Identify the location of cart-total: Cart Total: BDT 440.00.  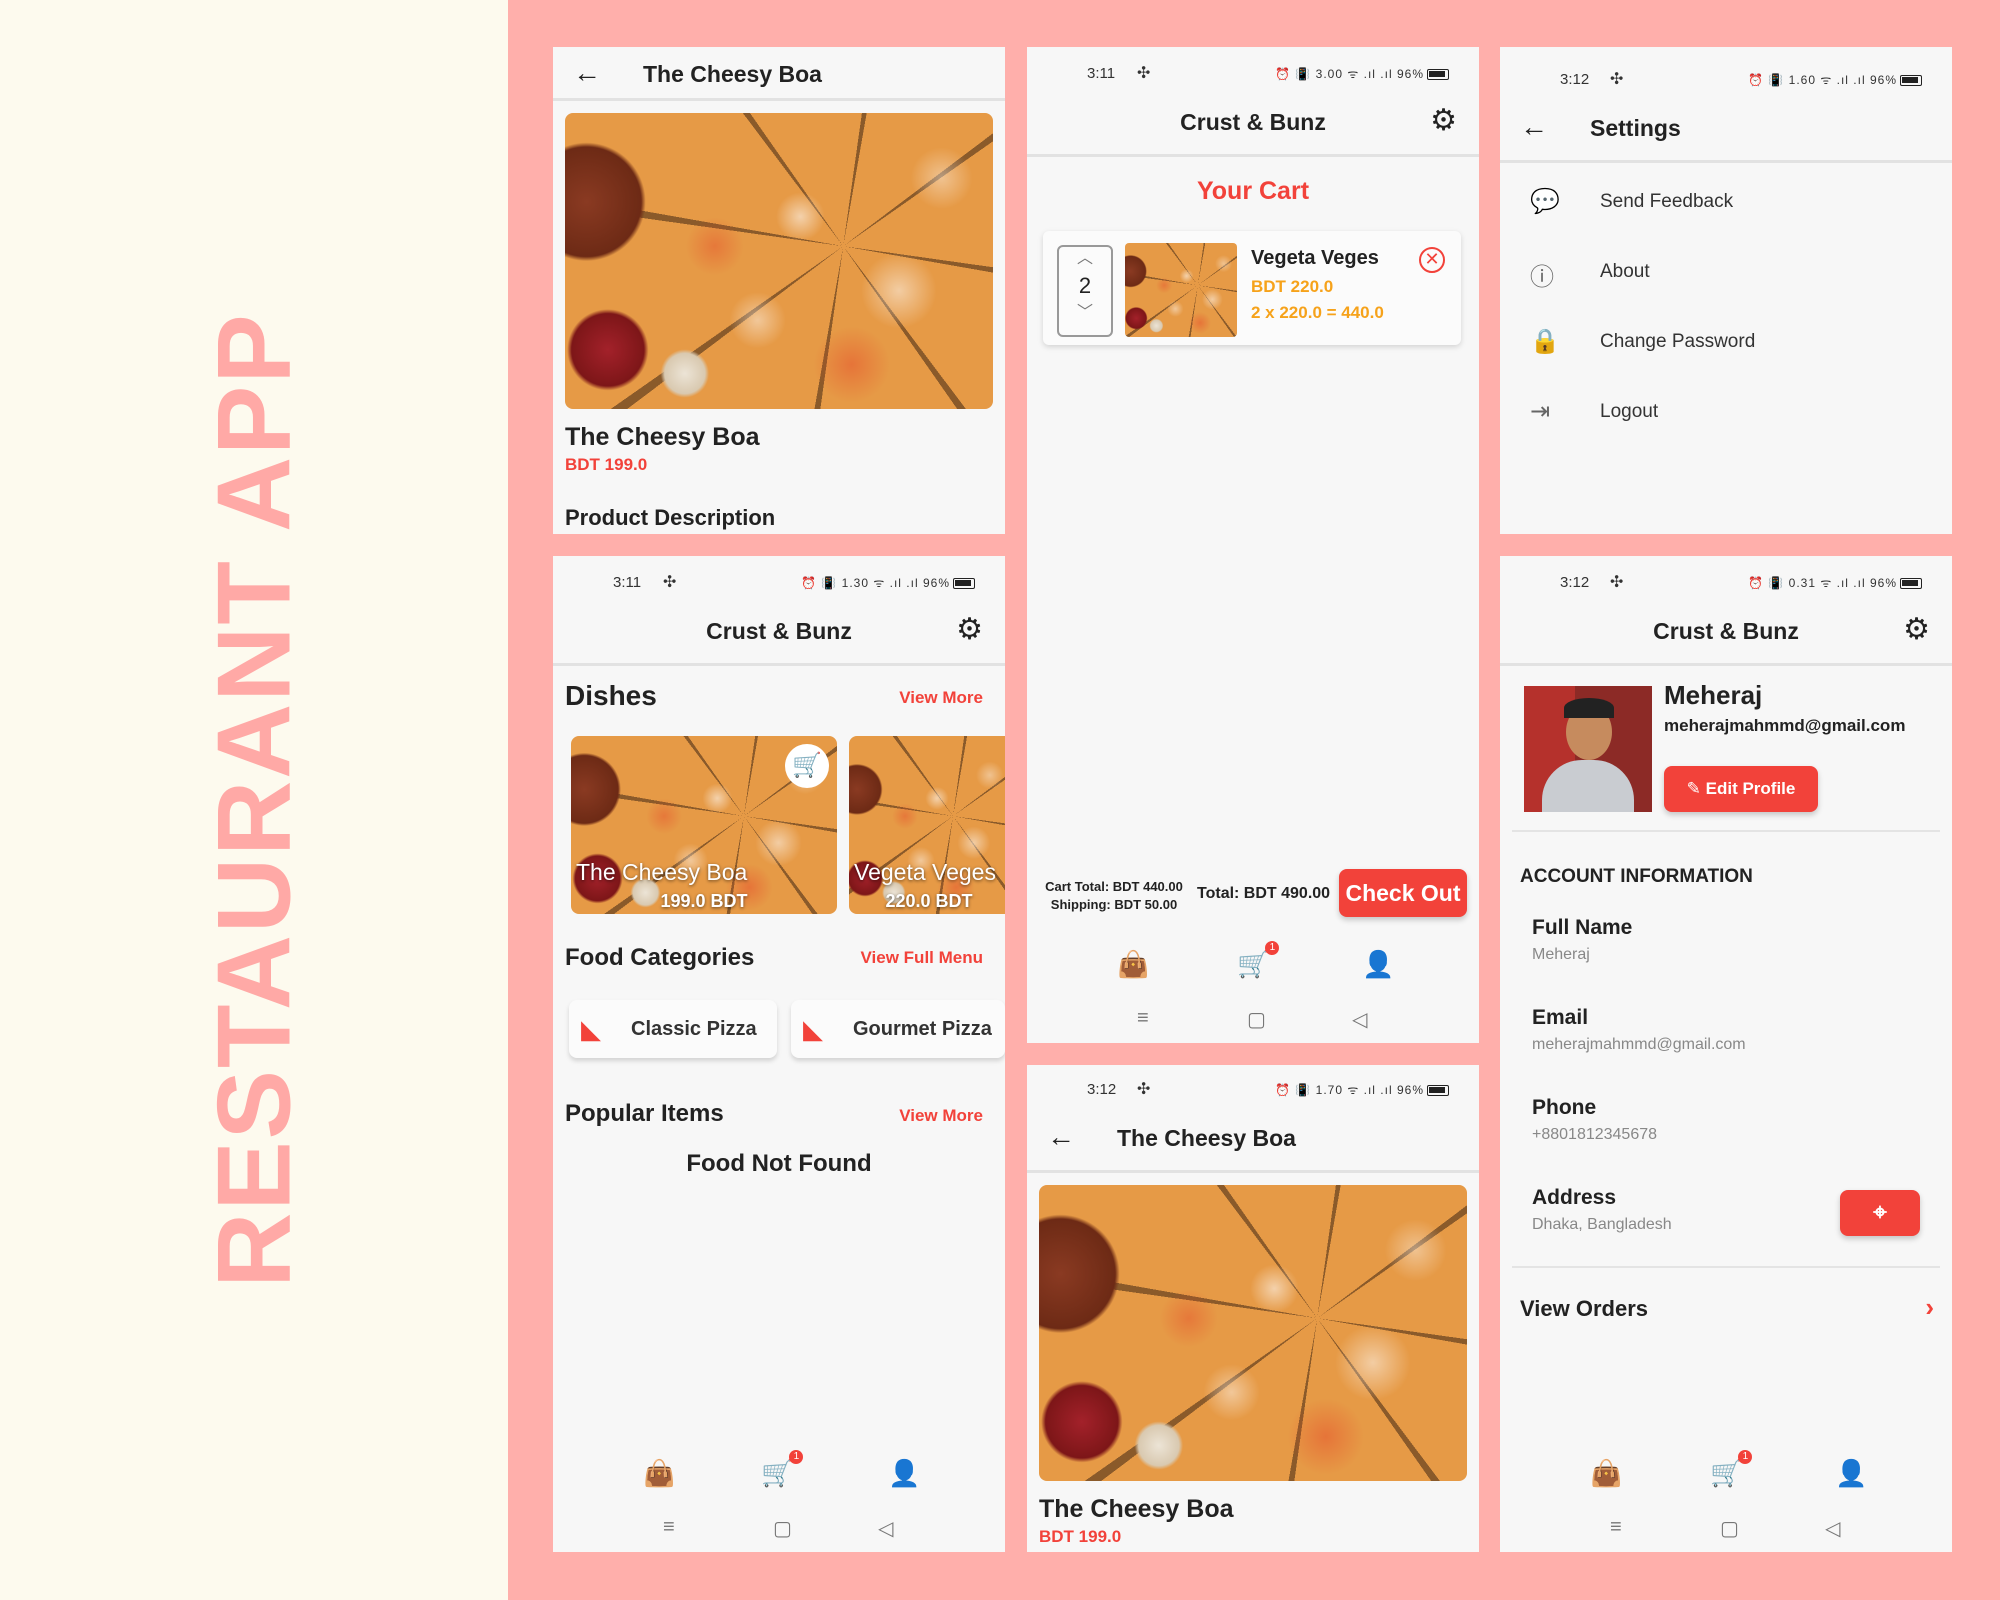
(1114, 886).